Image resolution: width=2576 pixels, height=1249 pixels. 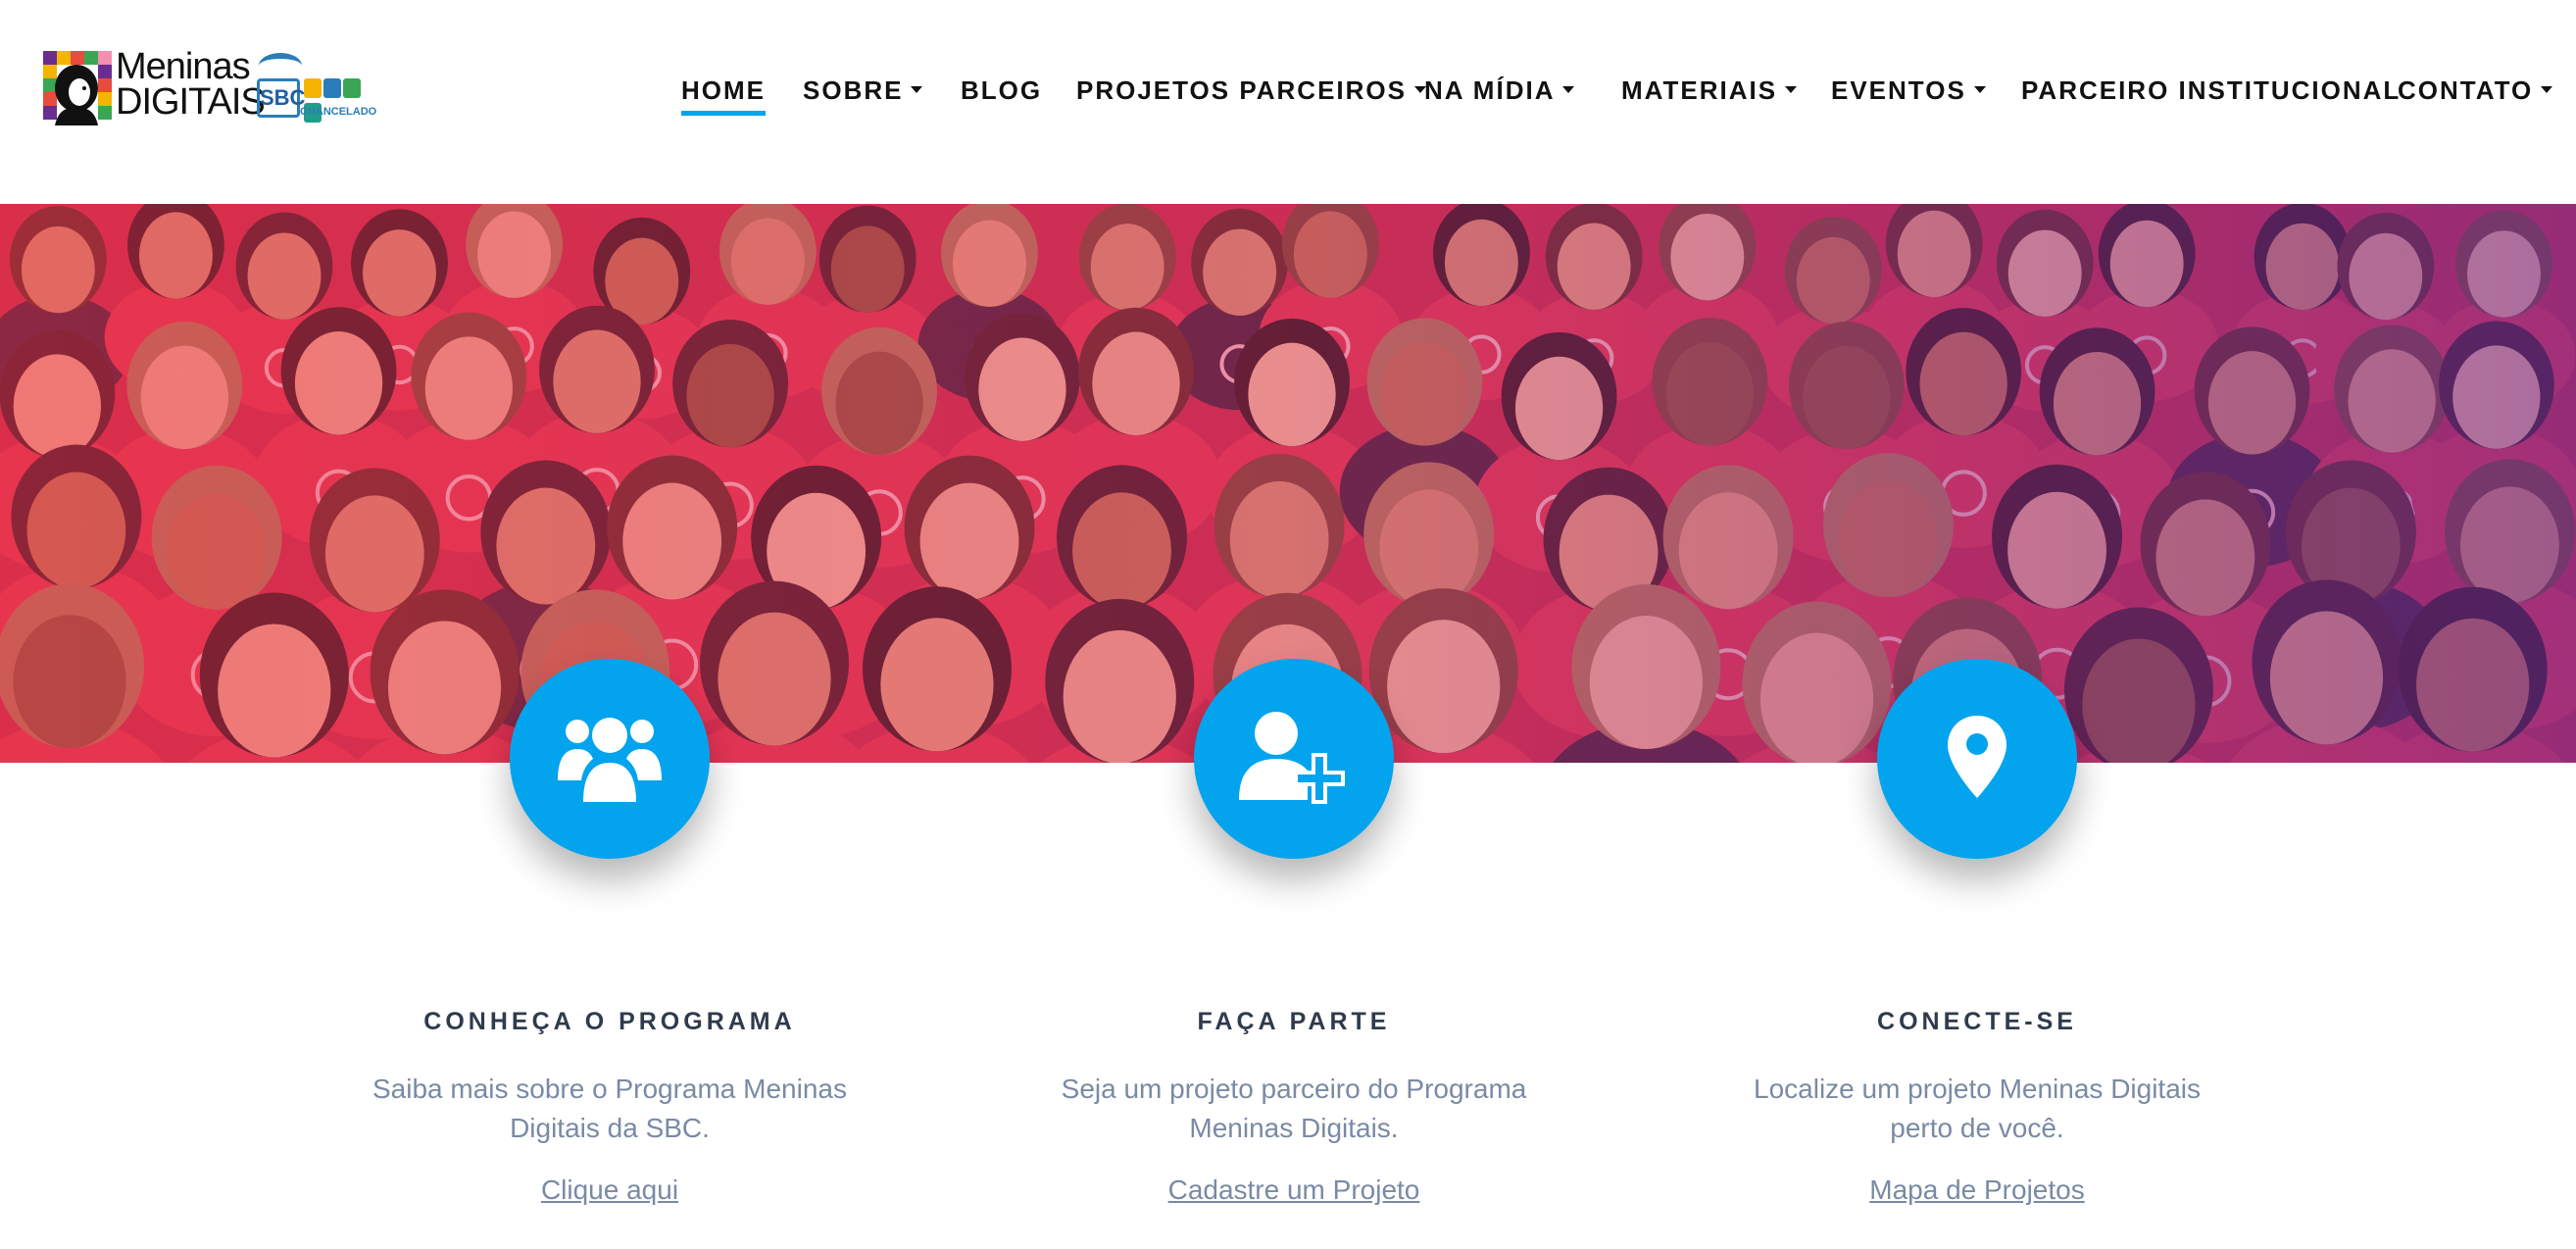 I want to click on nav-item-label: HOME, so click(x=723, y=90).